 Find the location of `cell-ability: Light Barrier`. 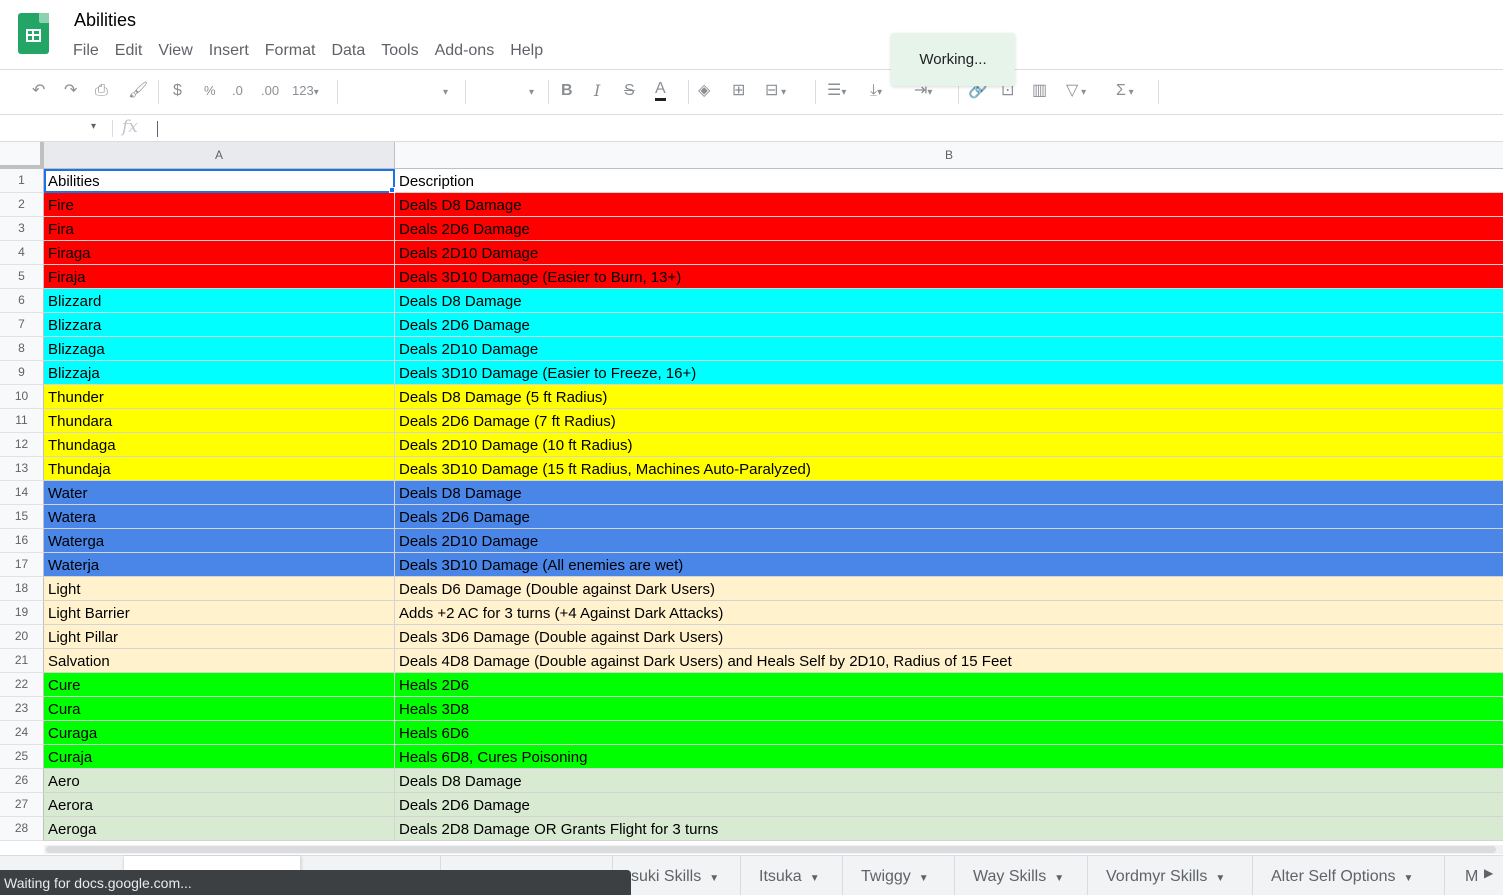

cell-ability: Light Barrier is located at coordinates (219, 613).